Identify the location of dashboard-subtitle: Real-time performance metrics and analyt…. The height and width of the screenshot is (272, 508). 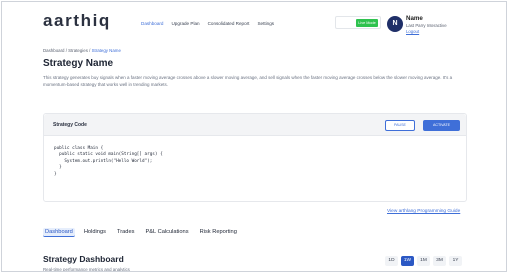
(86, 269).